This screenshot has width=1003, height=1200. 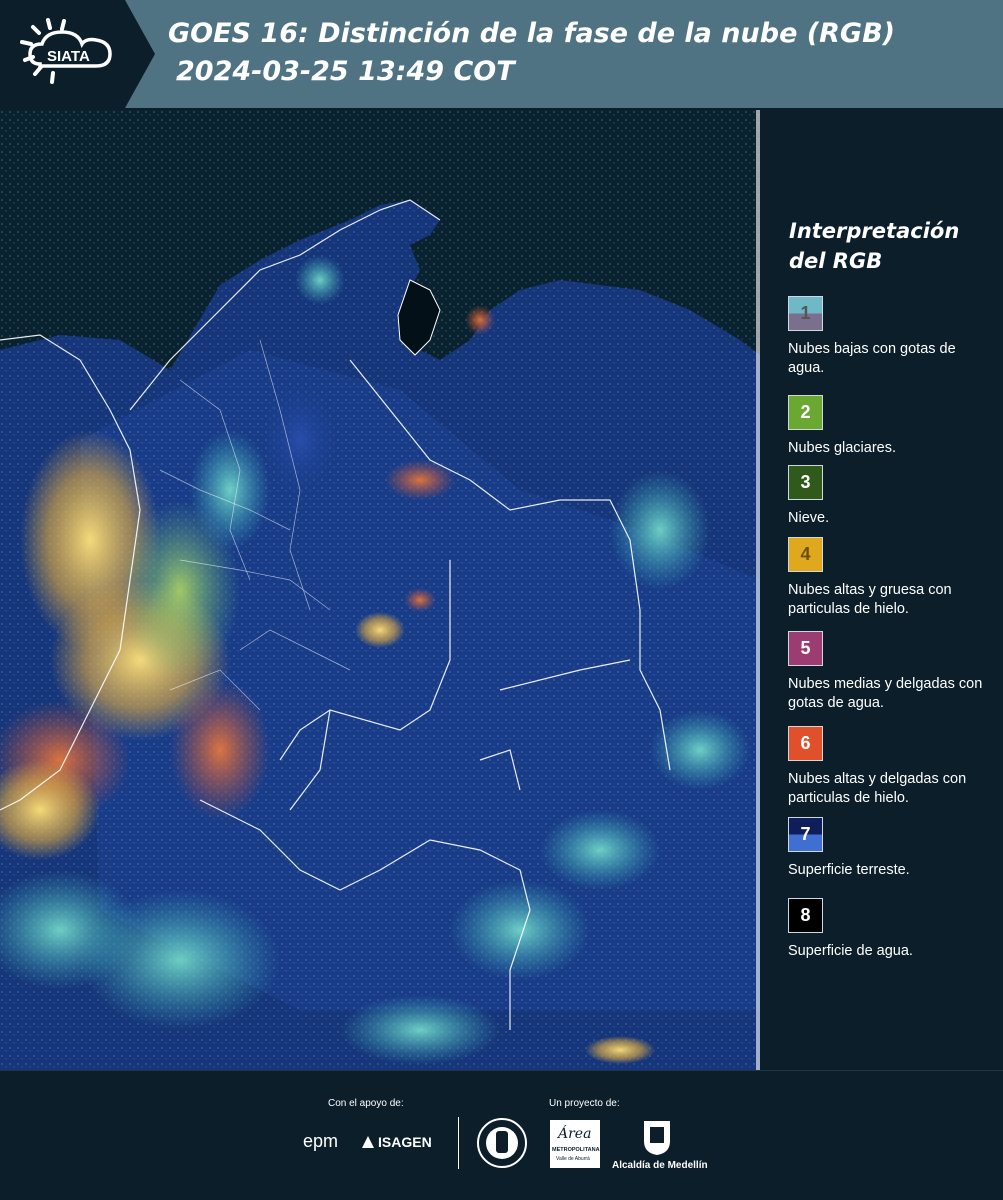 What do you see at coordinates (366, 1103) in the screenshot?
I see `support-label: Con el apoyo de:` at bounding box center [366, 1103].